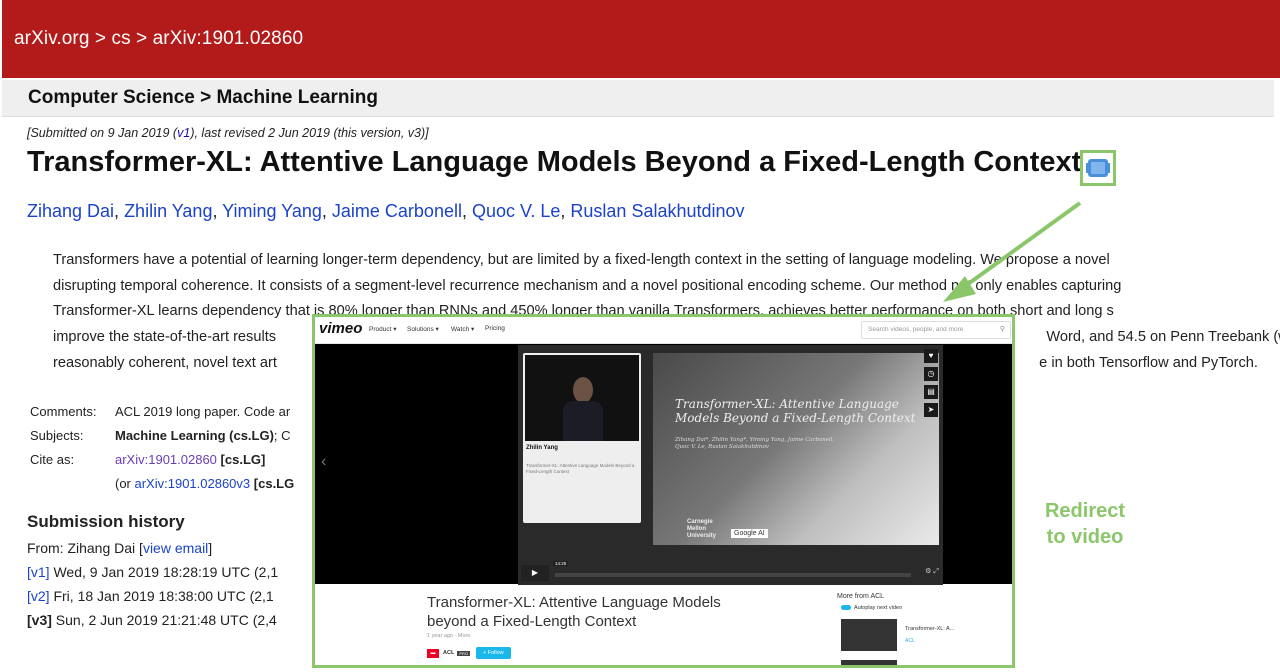 Image resolution: width=1280 pixels, height=672 pixels. I want to click on vimeo-search-input: Search videos, people, and more ⚲, so click(936, 330).